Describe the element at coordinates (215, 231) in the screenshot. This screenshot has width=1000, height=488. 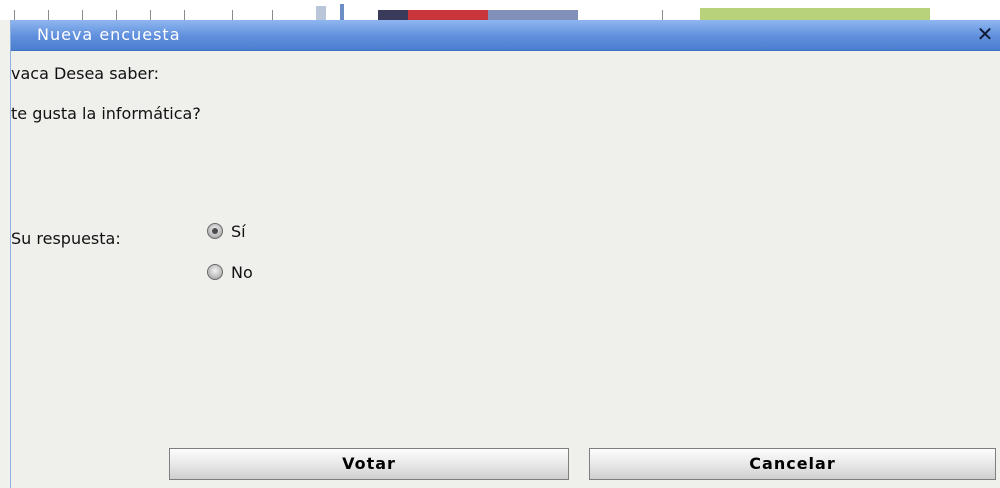
I see `radio-button-checked` at that location.